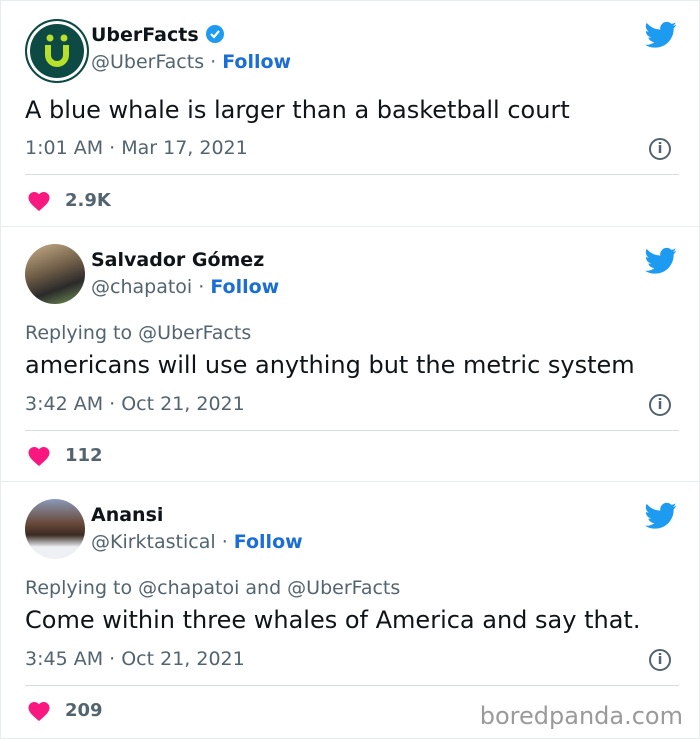 This screenshot has width=700, height=739. What do you see at coordinates (88, 200) in the screenshot?
I see `like-count: 2.9K` at bounding box center [88, 200].